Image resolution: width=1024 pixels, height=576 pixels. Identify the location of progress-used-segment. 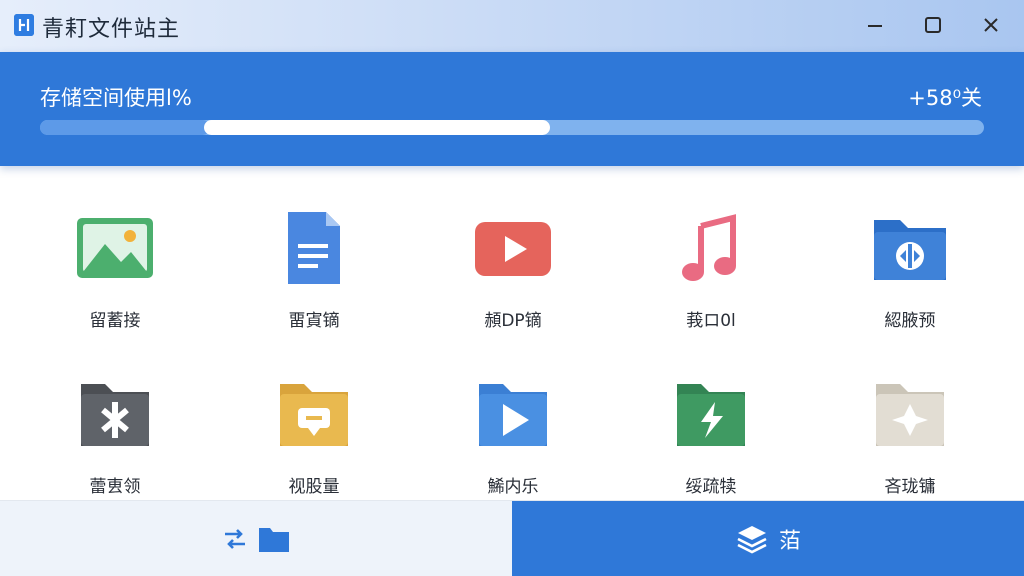
(125, 127).